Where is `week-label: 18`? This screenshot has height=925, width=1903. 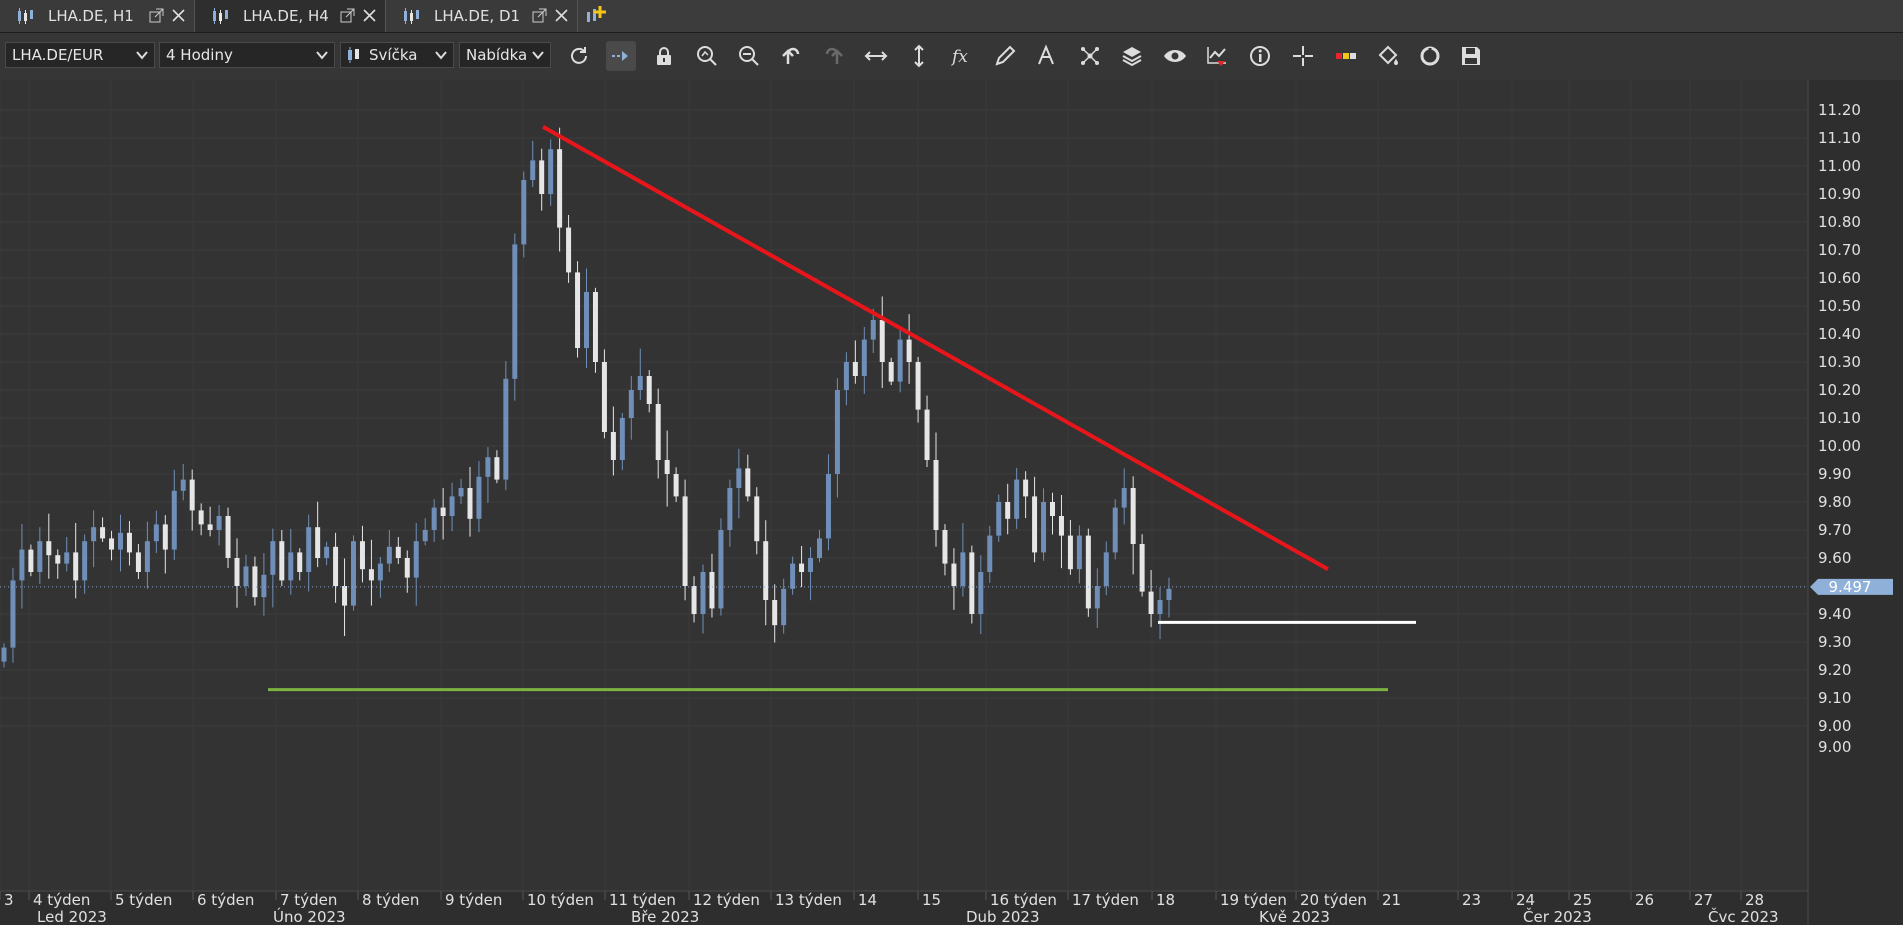 week-label: 18 is located at coordinates (1165, 900).